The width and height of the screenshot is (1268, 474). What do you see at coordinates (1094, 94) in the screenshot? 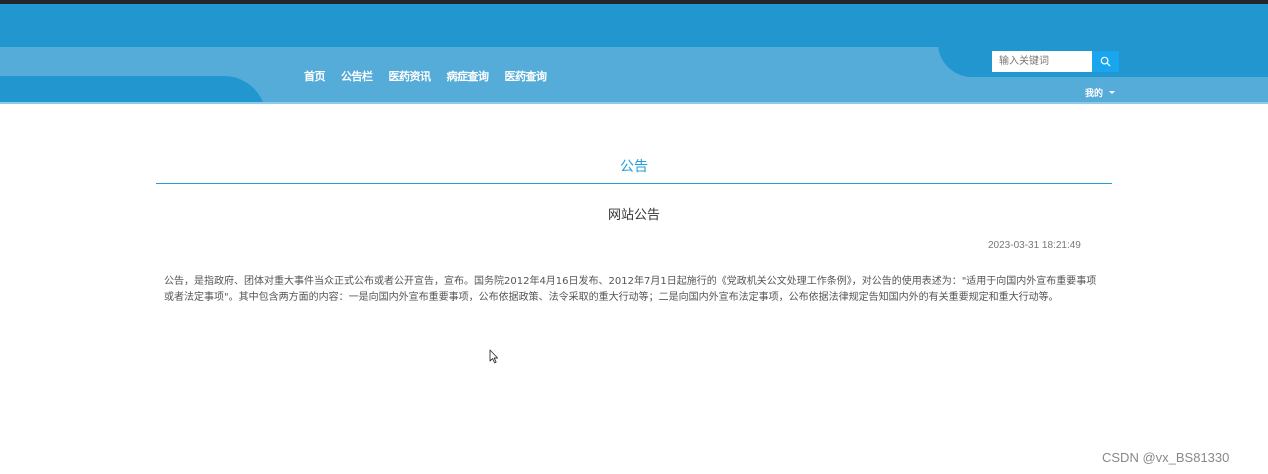
I see `user-menu-label: 我的` at bounding box center [1094, 94].